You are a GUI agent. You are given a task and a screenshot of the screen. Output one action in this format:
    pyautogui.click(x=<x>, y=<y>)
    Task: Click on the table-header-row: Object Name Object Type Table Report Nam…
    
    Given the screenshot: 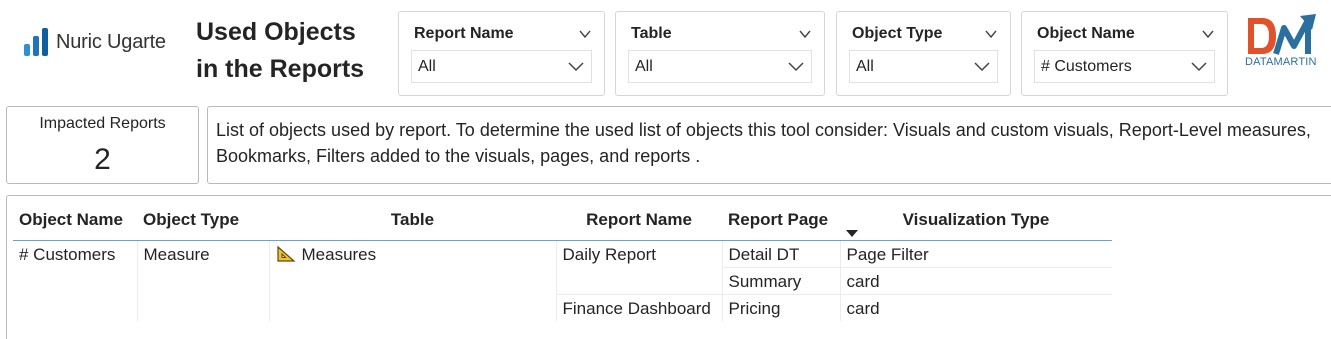 What is the action you would take?
    pyautogui.click(x=562, y=221)
    